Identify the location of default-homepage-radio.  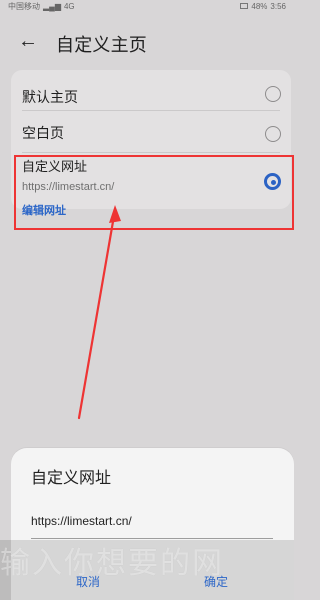
(273, 94).